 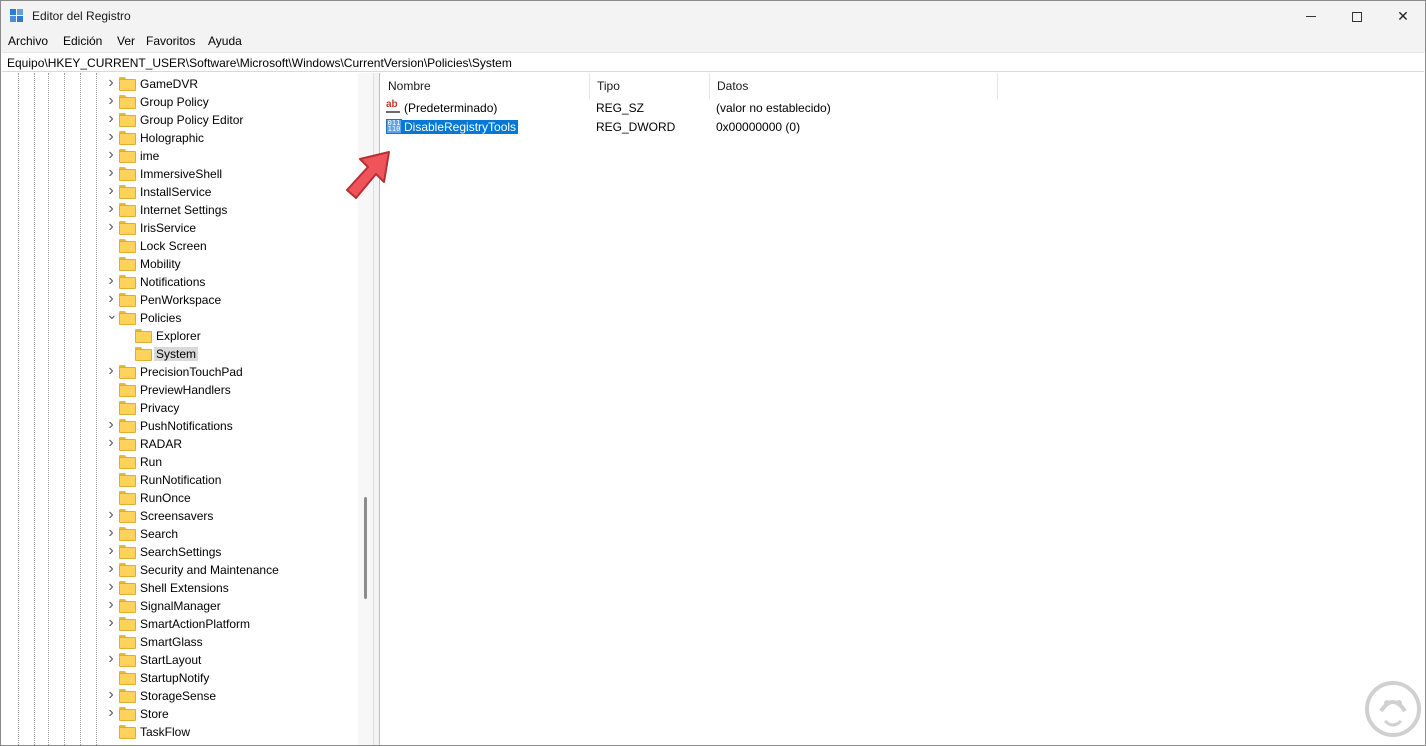 I want to click on tree-item: › StartLayout, so click(x=182, y=660).